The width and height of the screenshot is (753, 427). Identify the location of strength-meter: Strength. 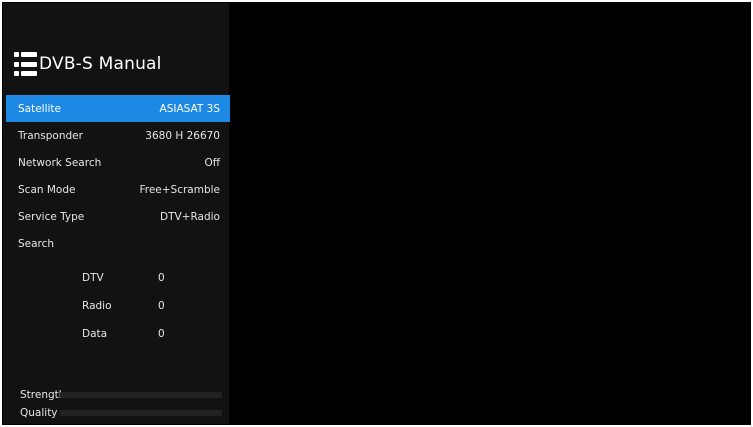
(118, 395).